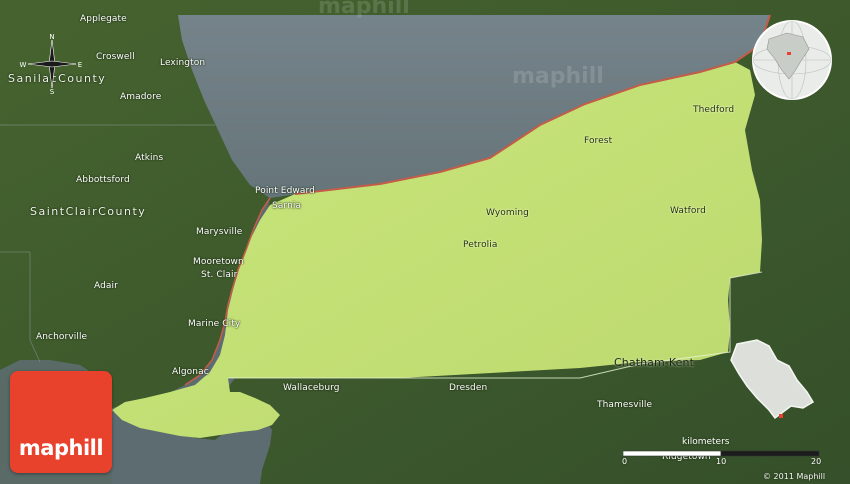  What do you see at coordinates (468, 388) in the screenshot?
I see `label-dresden: Dresden` at bounding box center [468, 388].